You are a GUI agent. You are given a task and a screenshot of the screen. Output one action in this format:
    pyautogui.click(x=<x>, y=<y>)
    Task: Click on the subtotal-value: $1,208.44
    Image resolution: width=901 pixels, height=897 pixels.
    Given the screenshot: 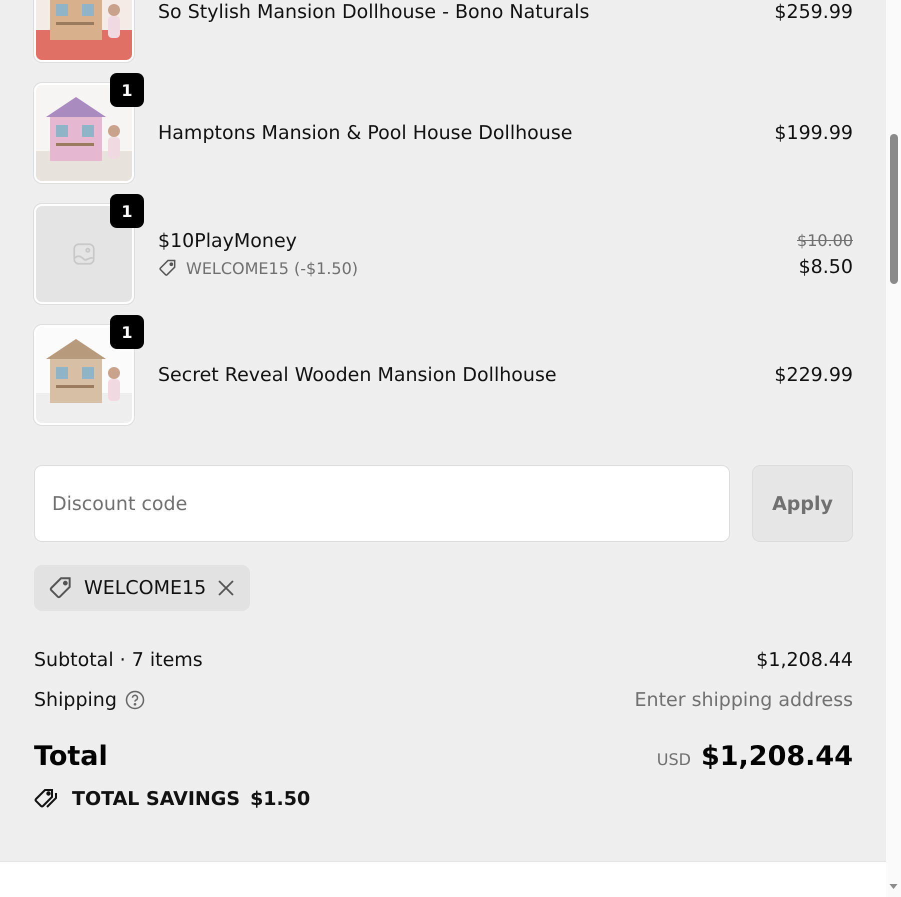 What is the action you would take?
    pyautogui.click(x=804, y=660)
    